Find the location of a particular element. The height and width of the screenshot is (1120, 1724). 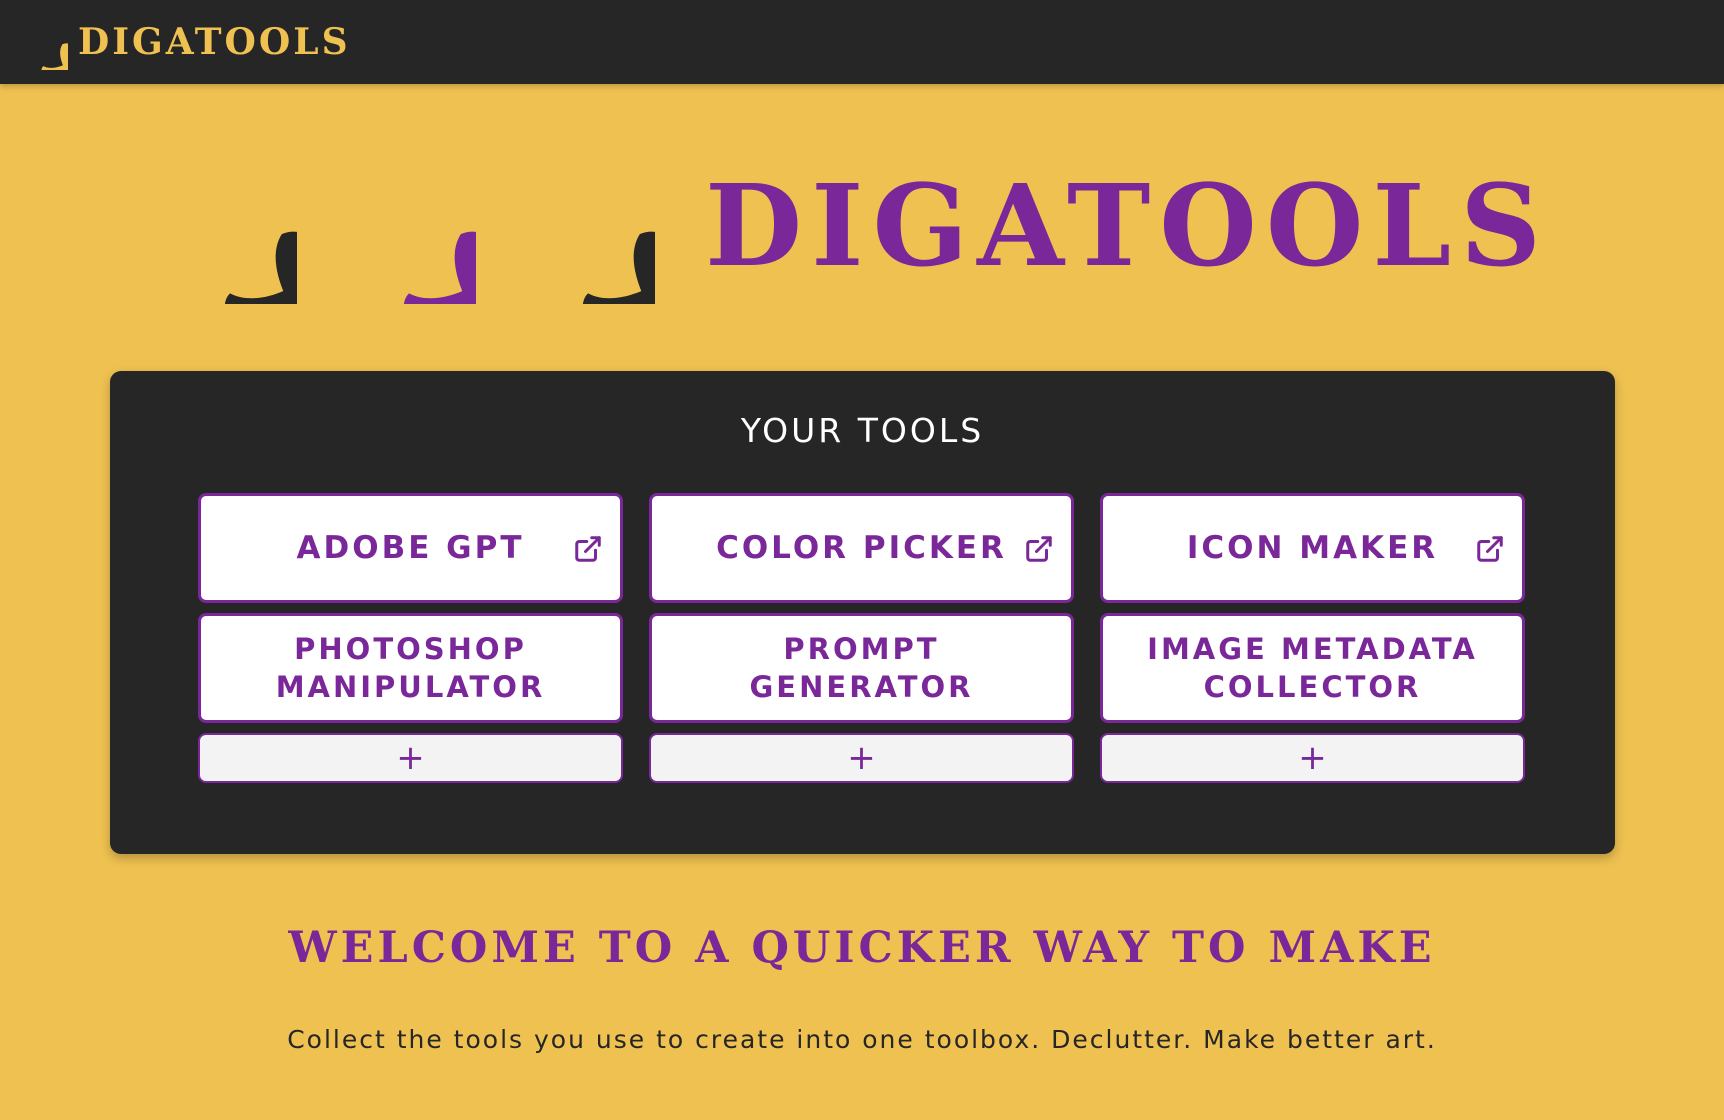

tool-label: ICON MAKER is located at coordinates (1312, 548).